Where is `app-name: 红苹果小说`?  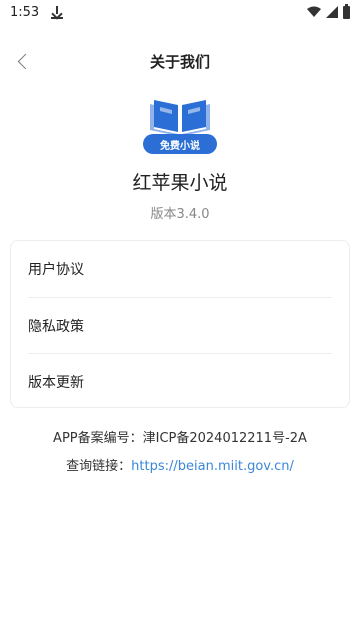 app-name: 红苹果小说 is located at coordinates (180, 183).